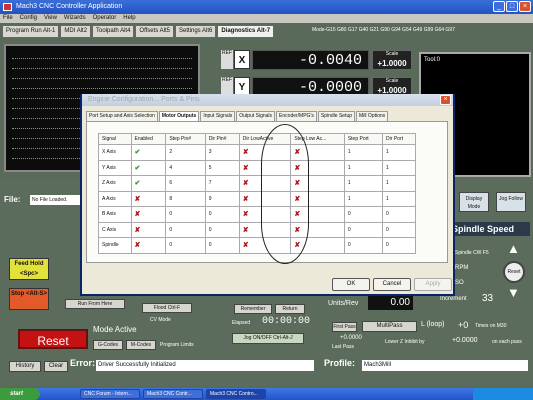 This screenshot has width=533, height=400. I want to click on menu-operator: Operator, so click(105, 18).